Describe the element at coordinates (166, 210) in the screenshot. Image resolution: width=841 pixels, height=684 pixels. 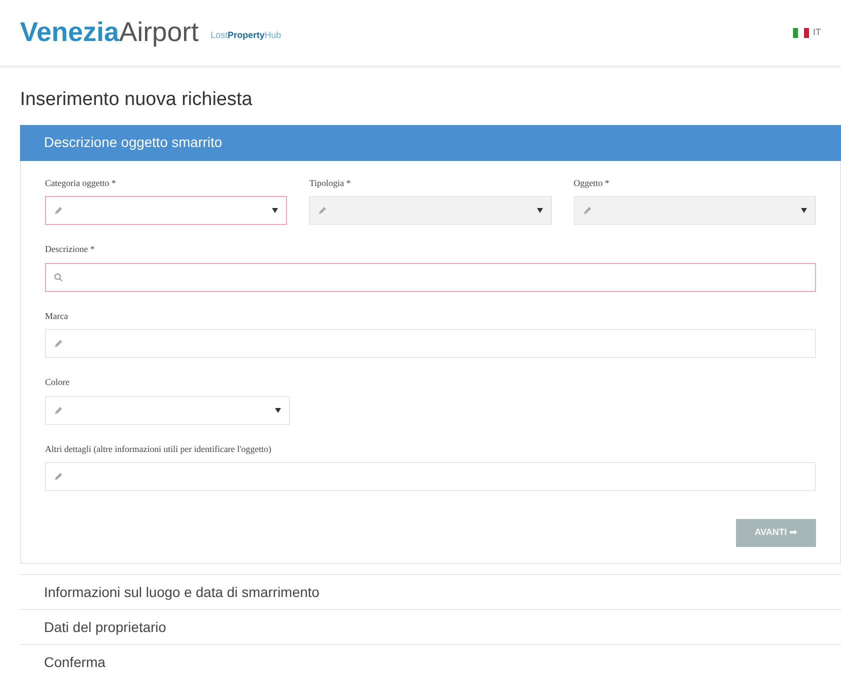
I see `dropdown-field` at that location.